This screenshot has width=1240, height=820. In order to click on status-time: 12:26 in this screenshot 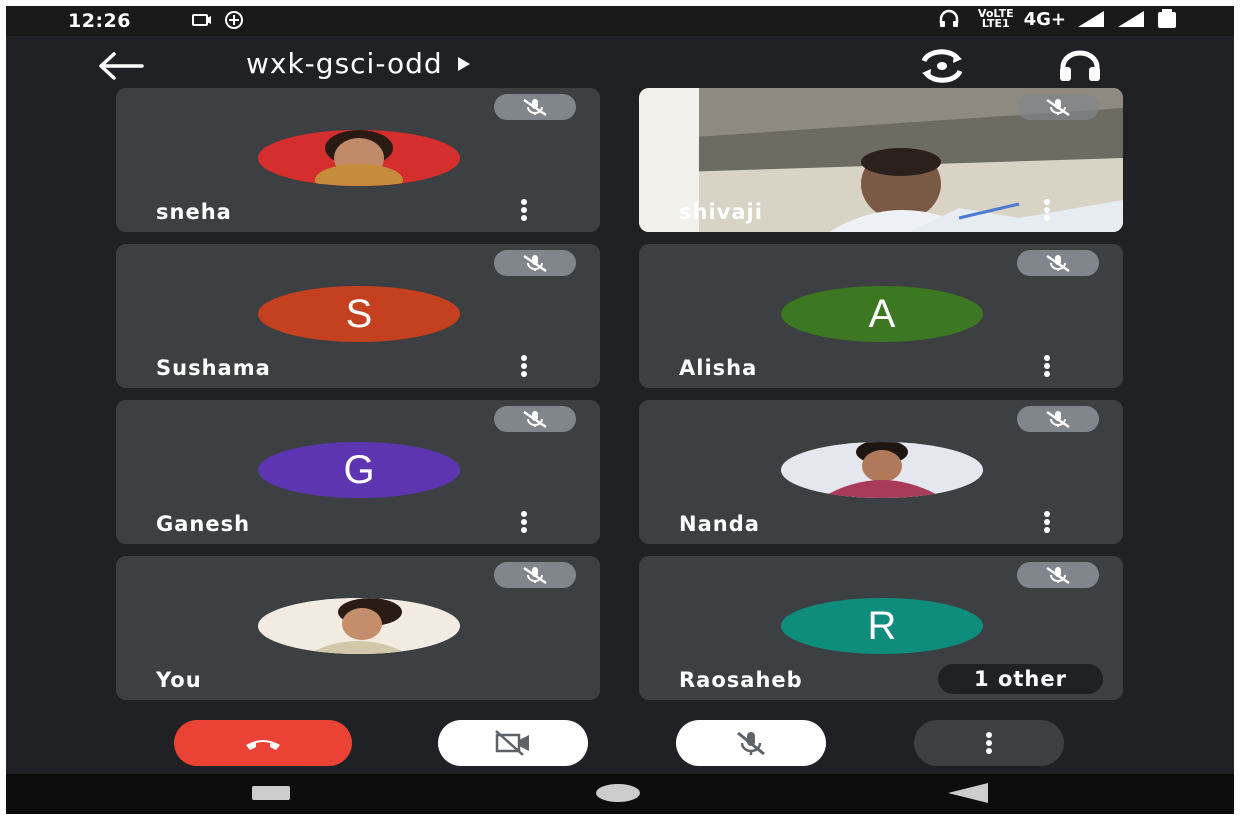, I will do `click(99, 21)`.